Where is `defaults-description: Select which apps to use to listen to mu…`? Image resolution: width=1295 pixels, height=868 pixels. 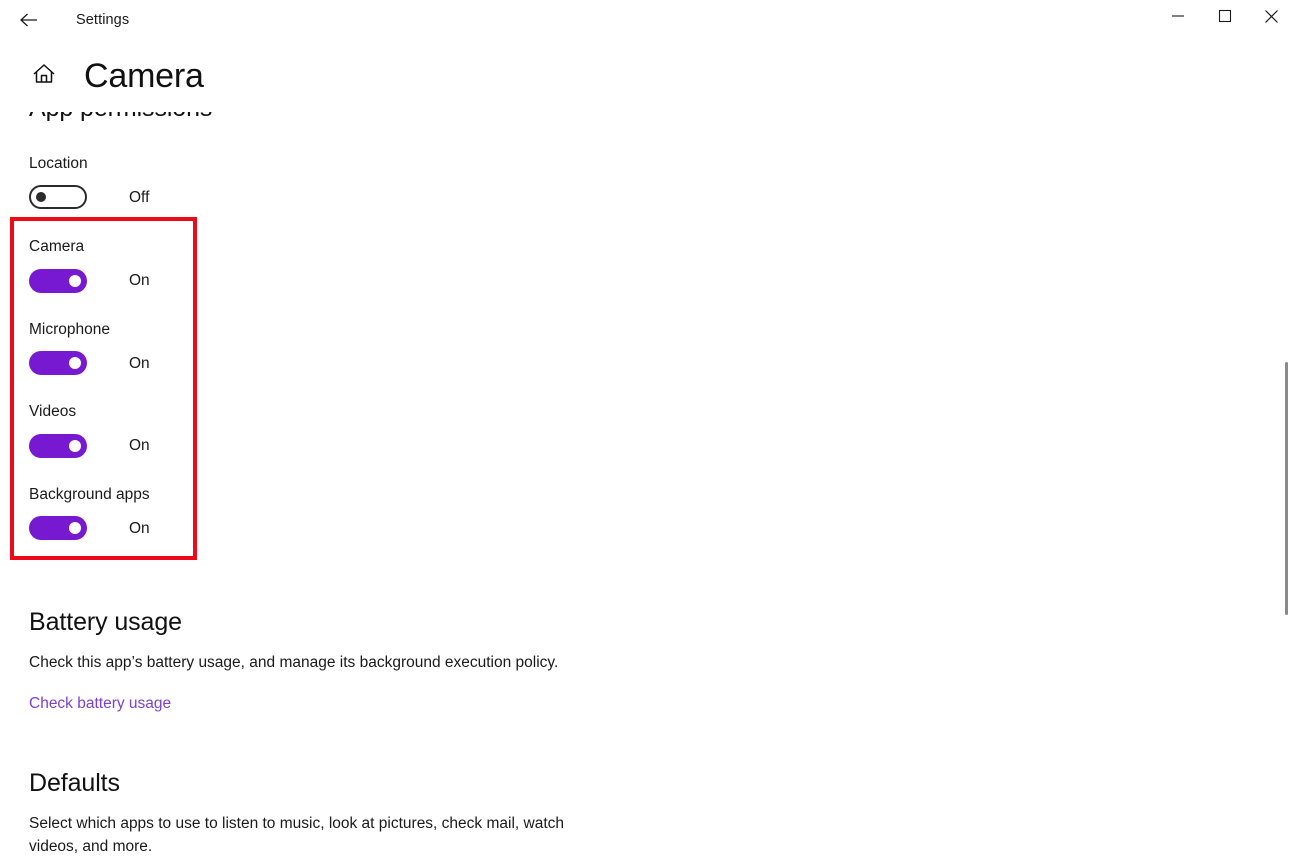 defaults-description: Select which apps to use to listen to mu… is located at coordinates (296, 835).